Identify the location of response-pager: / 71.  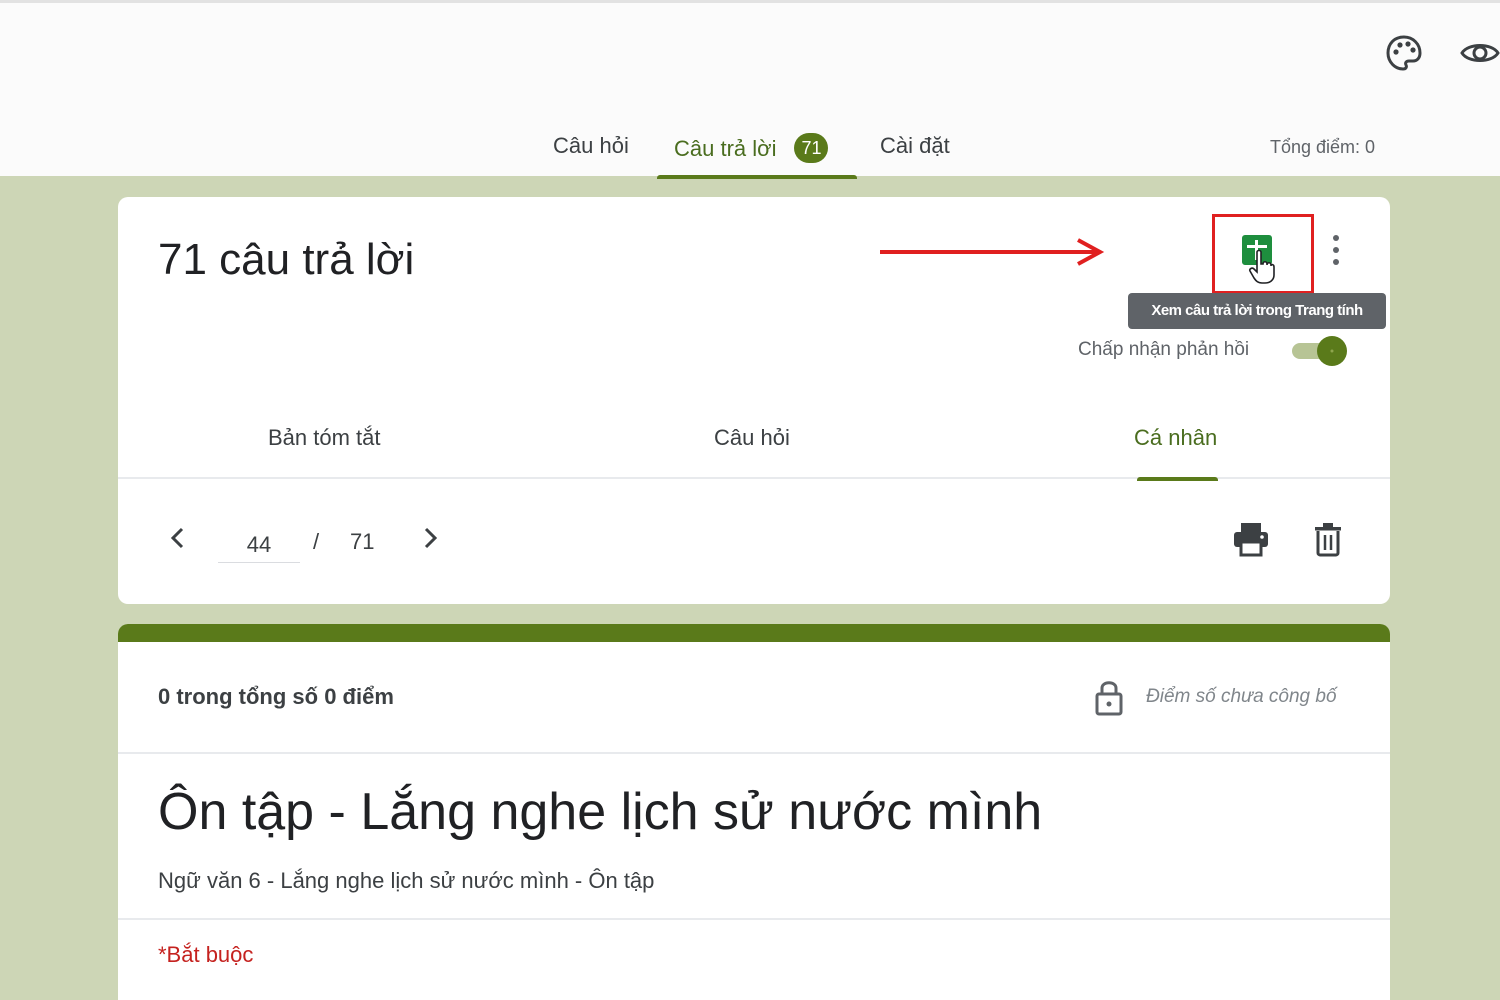
(754, 537).